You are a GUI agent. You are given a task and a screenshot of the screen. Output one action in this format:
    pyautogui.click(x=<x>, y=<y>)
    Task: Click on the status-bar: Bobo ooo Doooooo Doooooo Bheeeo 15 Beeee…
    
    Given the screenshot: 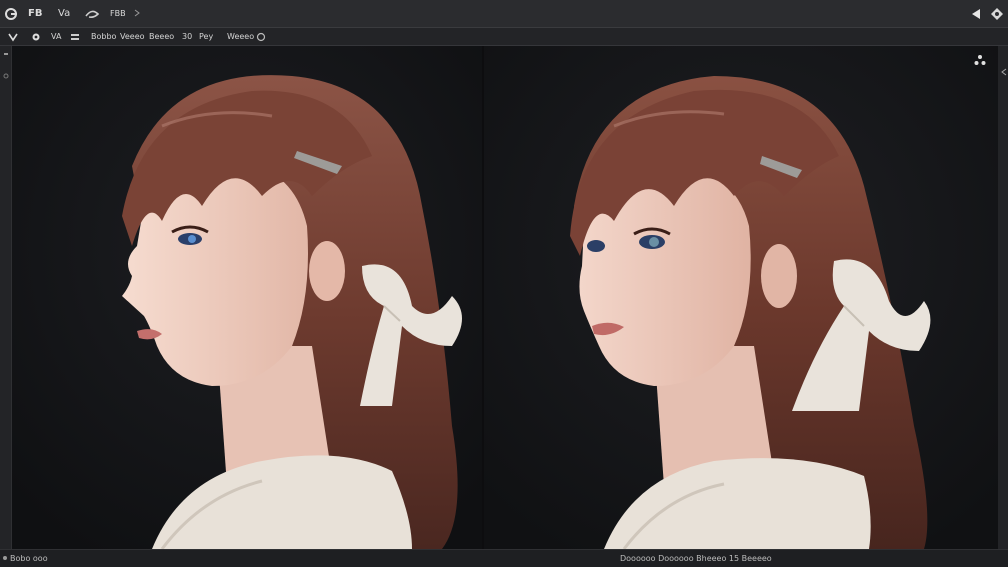 What is the action you would take?
    pyautogui.click(x=504, y=558)
    